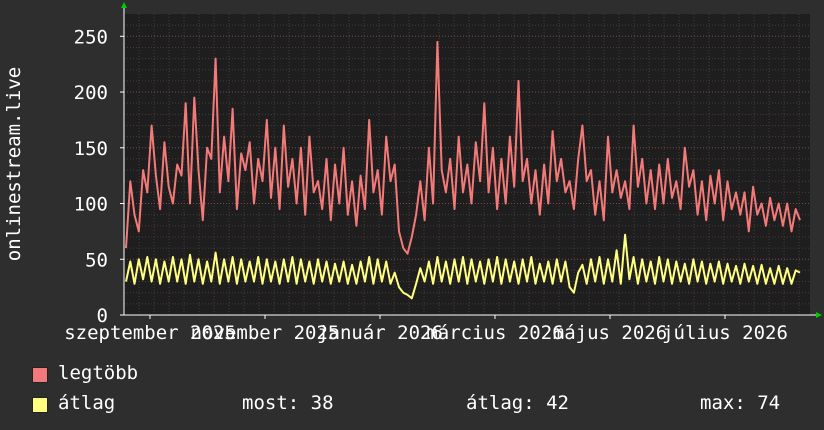 This screenshot has height=430, width=824. Describe the element at coordinates (610, 333) in the screenshot. I see `x-tick-label: május 2026` at that location.